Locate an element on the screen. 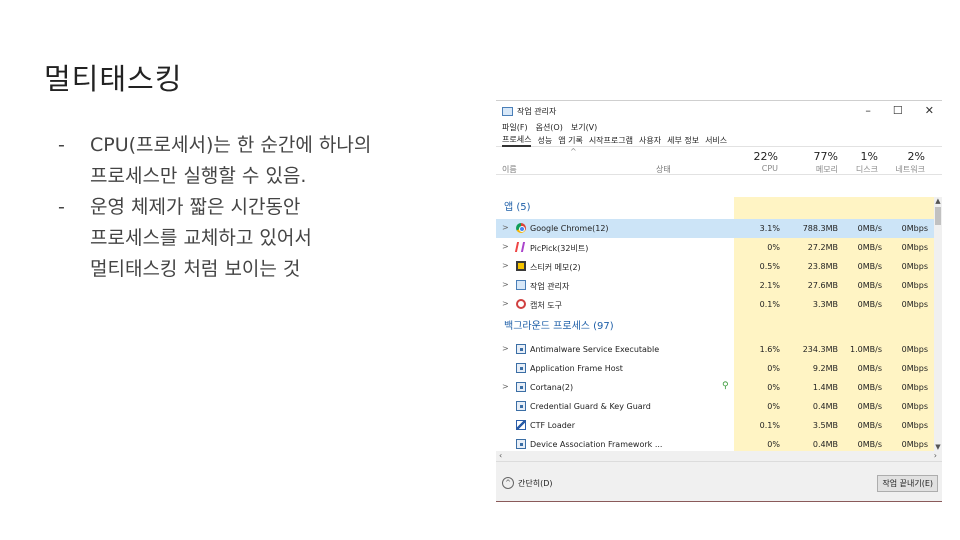  column-status: 상태 is located at coordinates (663, 169).